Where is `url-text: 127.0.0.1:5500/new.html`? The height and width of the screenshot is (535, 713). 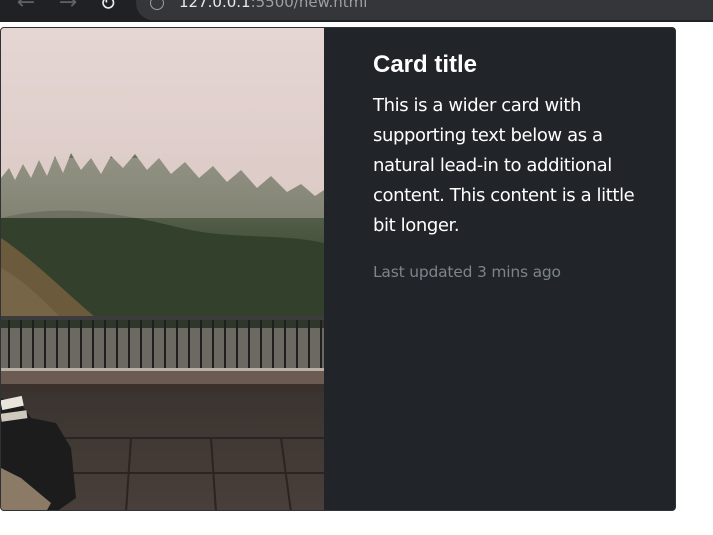
url-text: 127.0.0.1:5500/new.html is located at coordinates (273, 5).